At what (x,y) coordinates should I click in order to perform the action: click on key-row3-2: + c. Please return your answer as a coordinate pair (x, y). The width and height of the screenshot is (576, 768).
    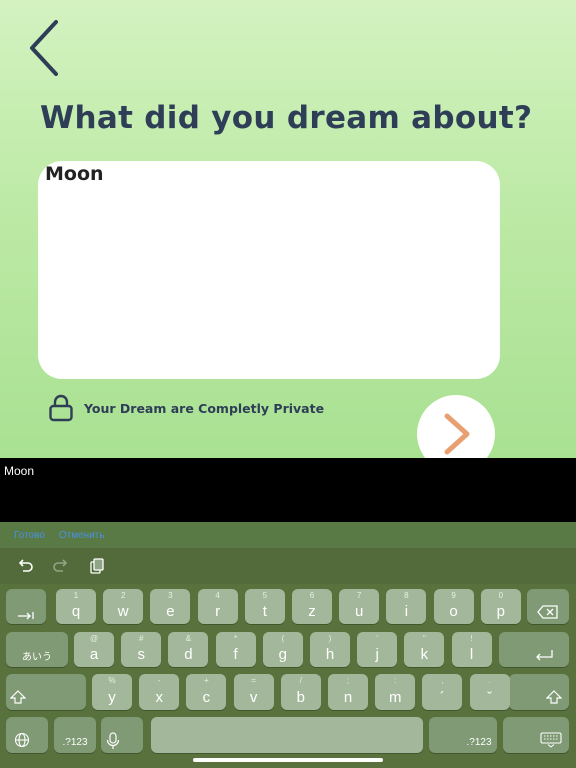
    Looking at the image, I should click on (206, 692).